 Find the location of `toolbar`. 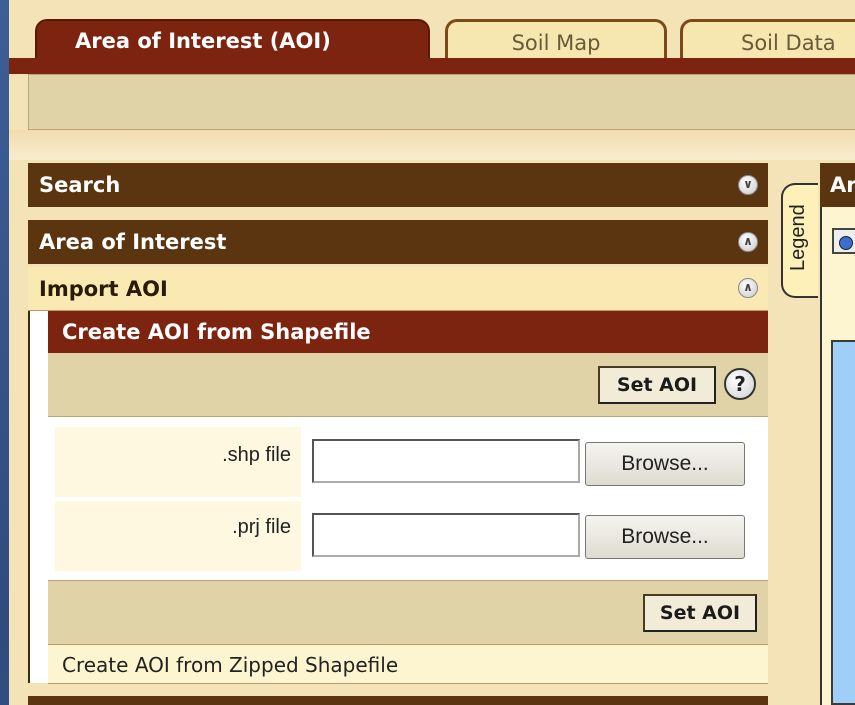

toolbar is located at coordinates (441, 102).